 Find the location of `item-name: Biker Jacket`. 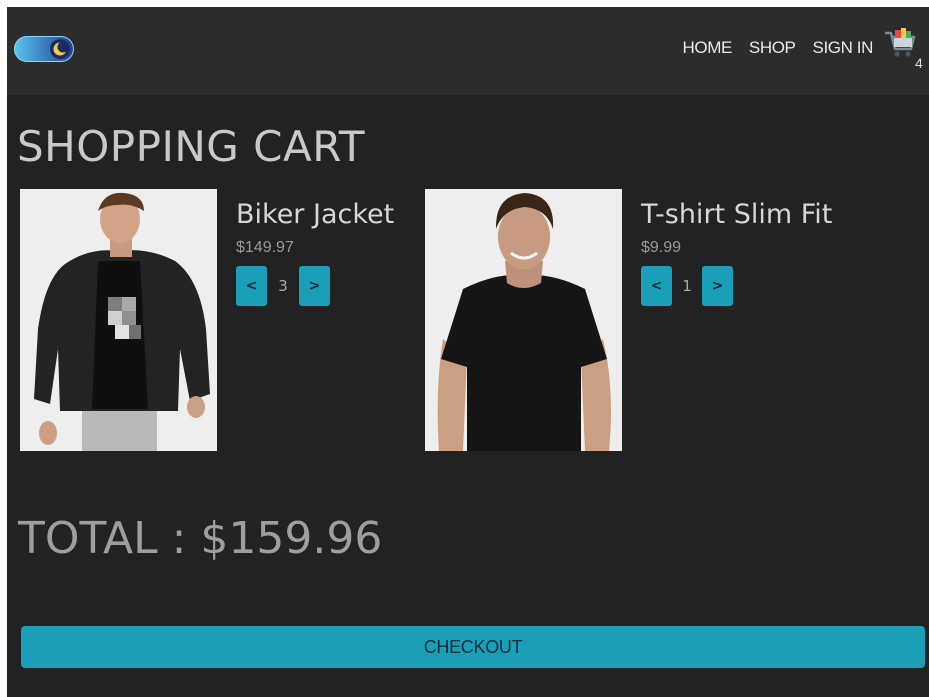

item-name: Biker Jacket is located at coordinates (315, 214).